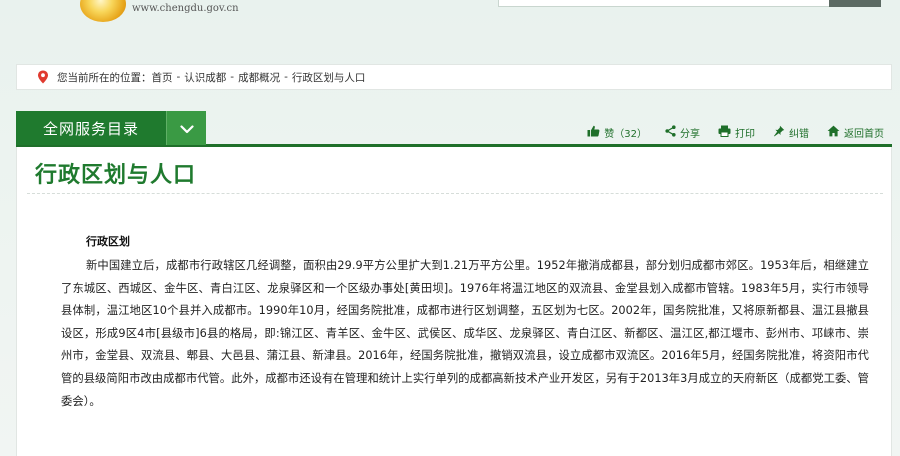 This screenshot has width=900, height=456. I want to click on site-logo, so click(103, 11).